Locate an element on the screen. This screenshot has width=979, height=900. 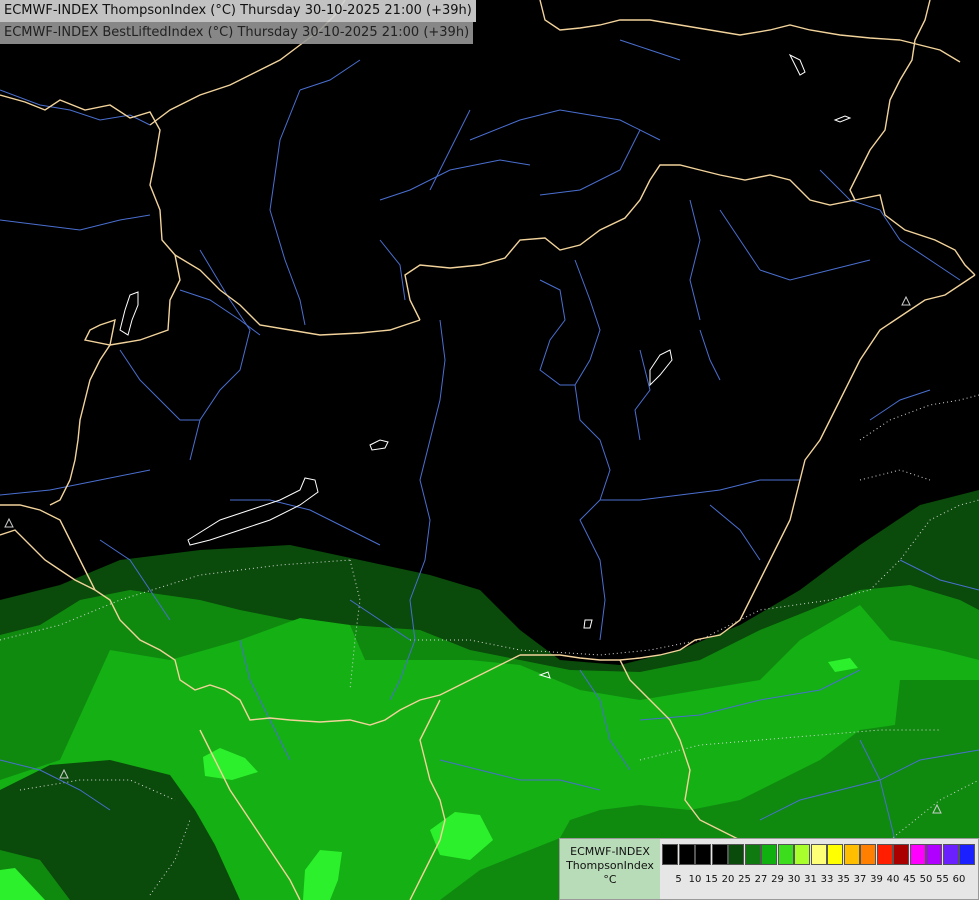
legend-model: ECMWF-INDEX is located at coordinates (610, 851).